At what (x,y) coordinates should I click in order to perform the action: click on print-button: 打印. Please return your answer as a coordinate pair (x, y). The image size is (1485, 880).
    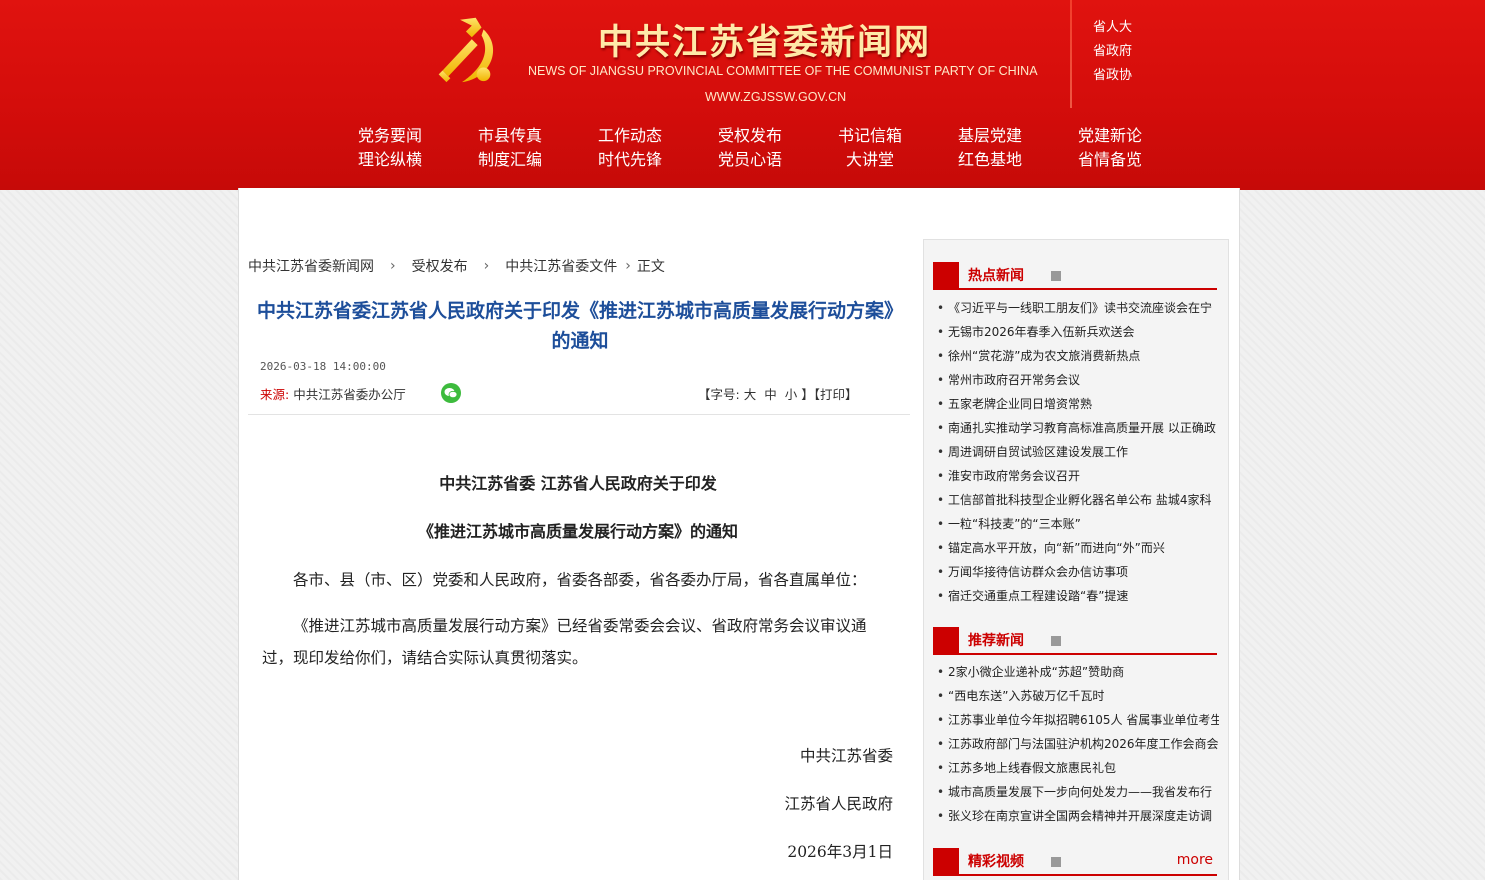
    Looking at the image, I should click on (832, 394).